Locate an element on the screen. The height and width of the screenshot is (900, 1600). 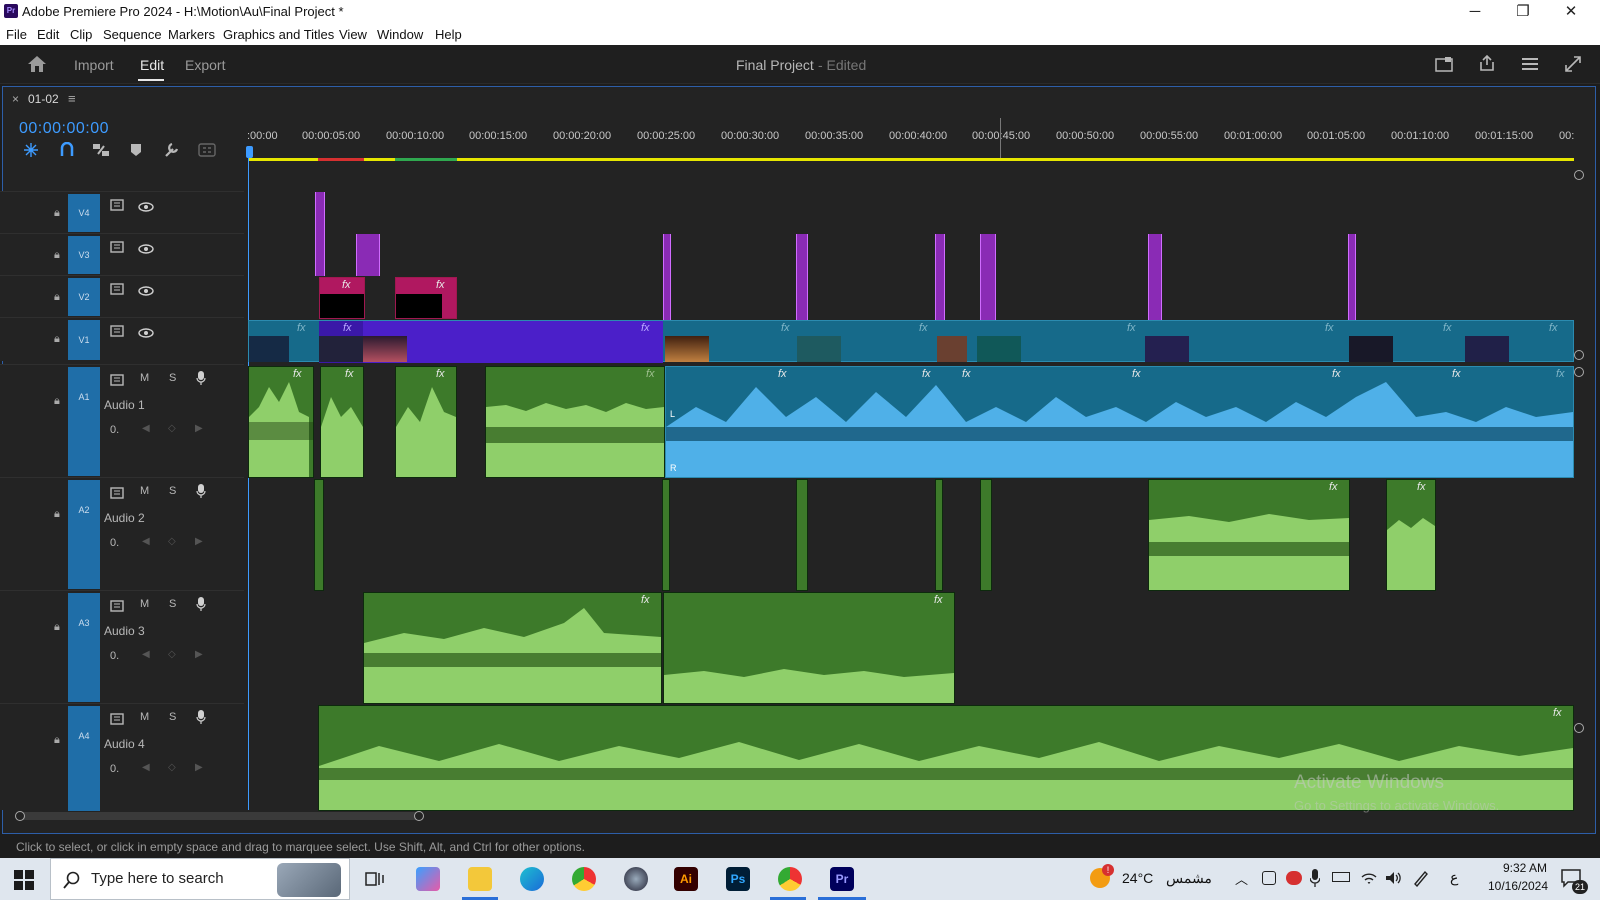
scrollbar-end-handle is located at coordinates (419, 816).